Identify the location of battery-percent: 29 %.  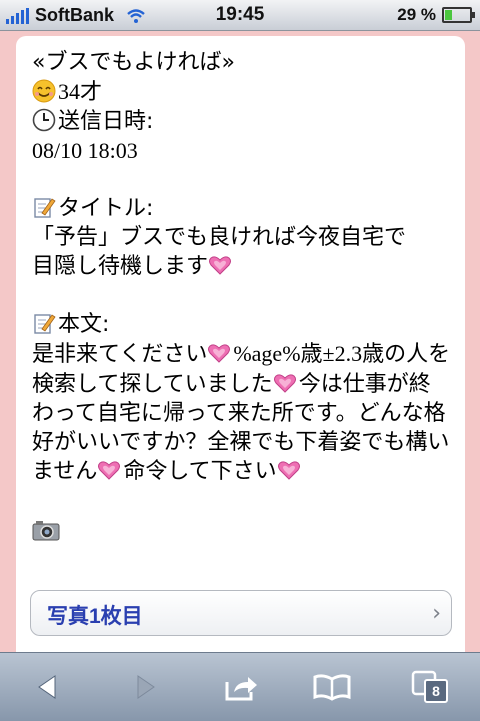
(416, 14).